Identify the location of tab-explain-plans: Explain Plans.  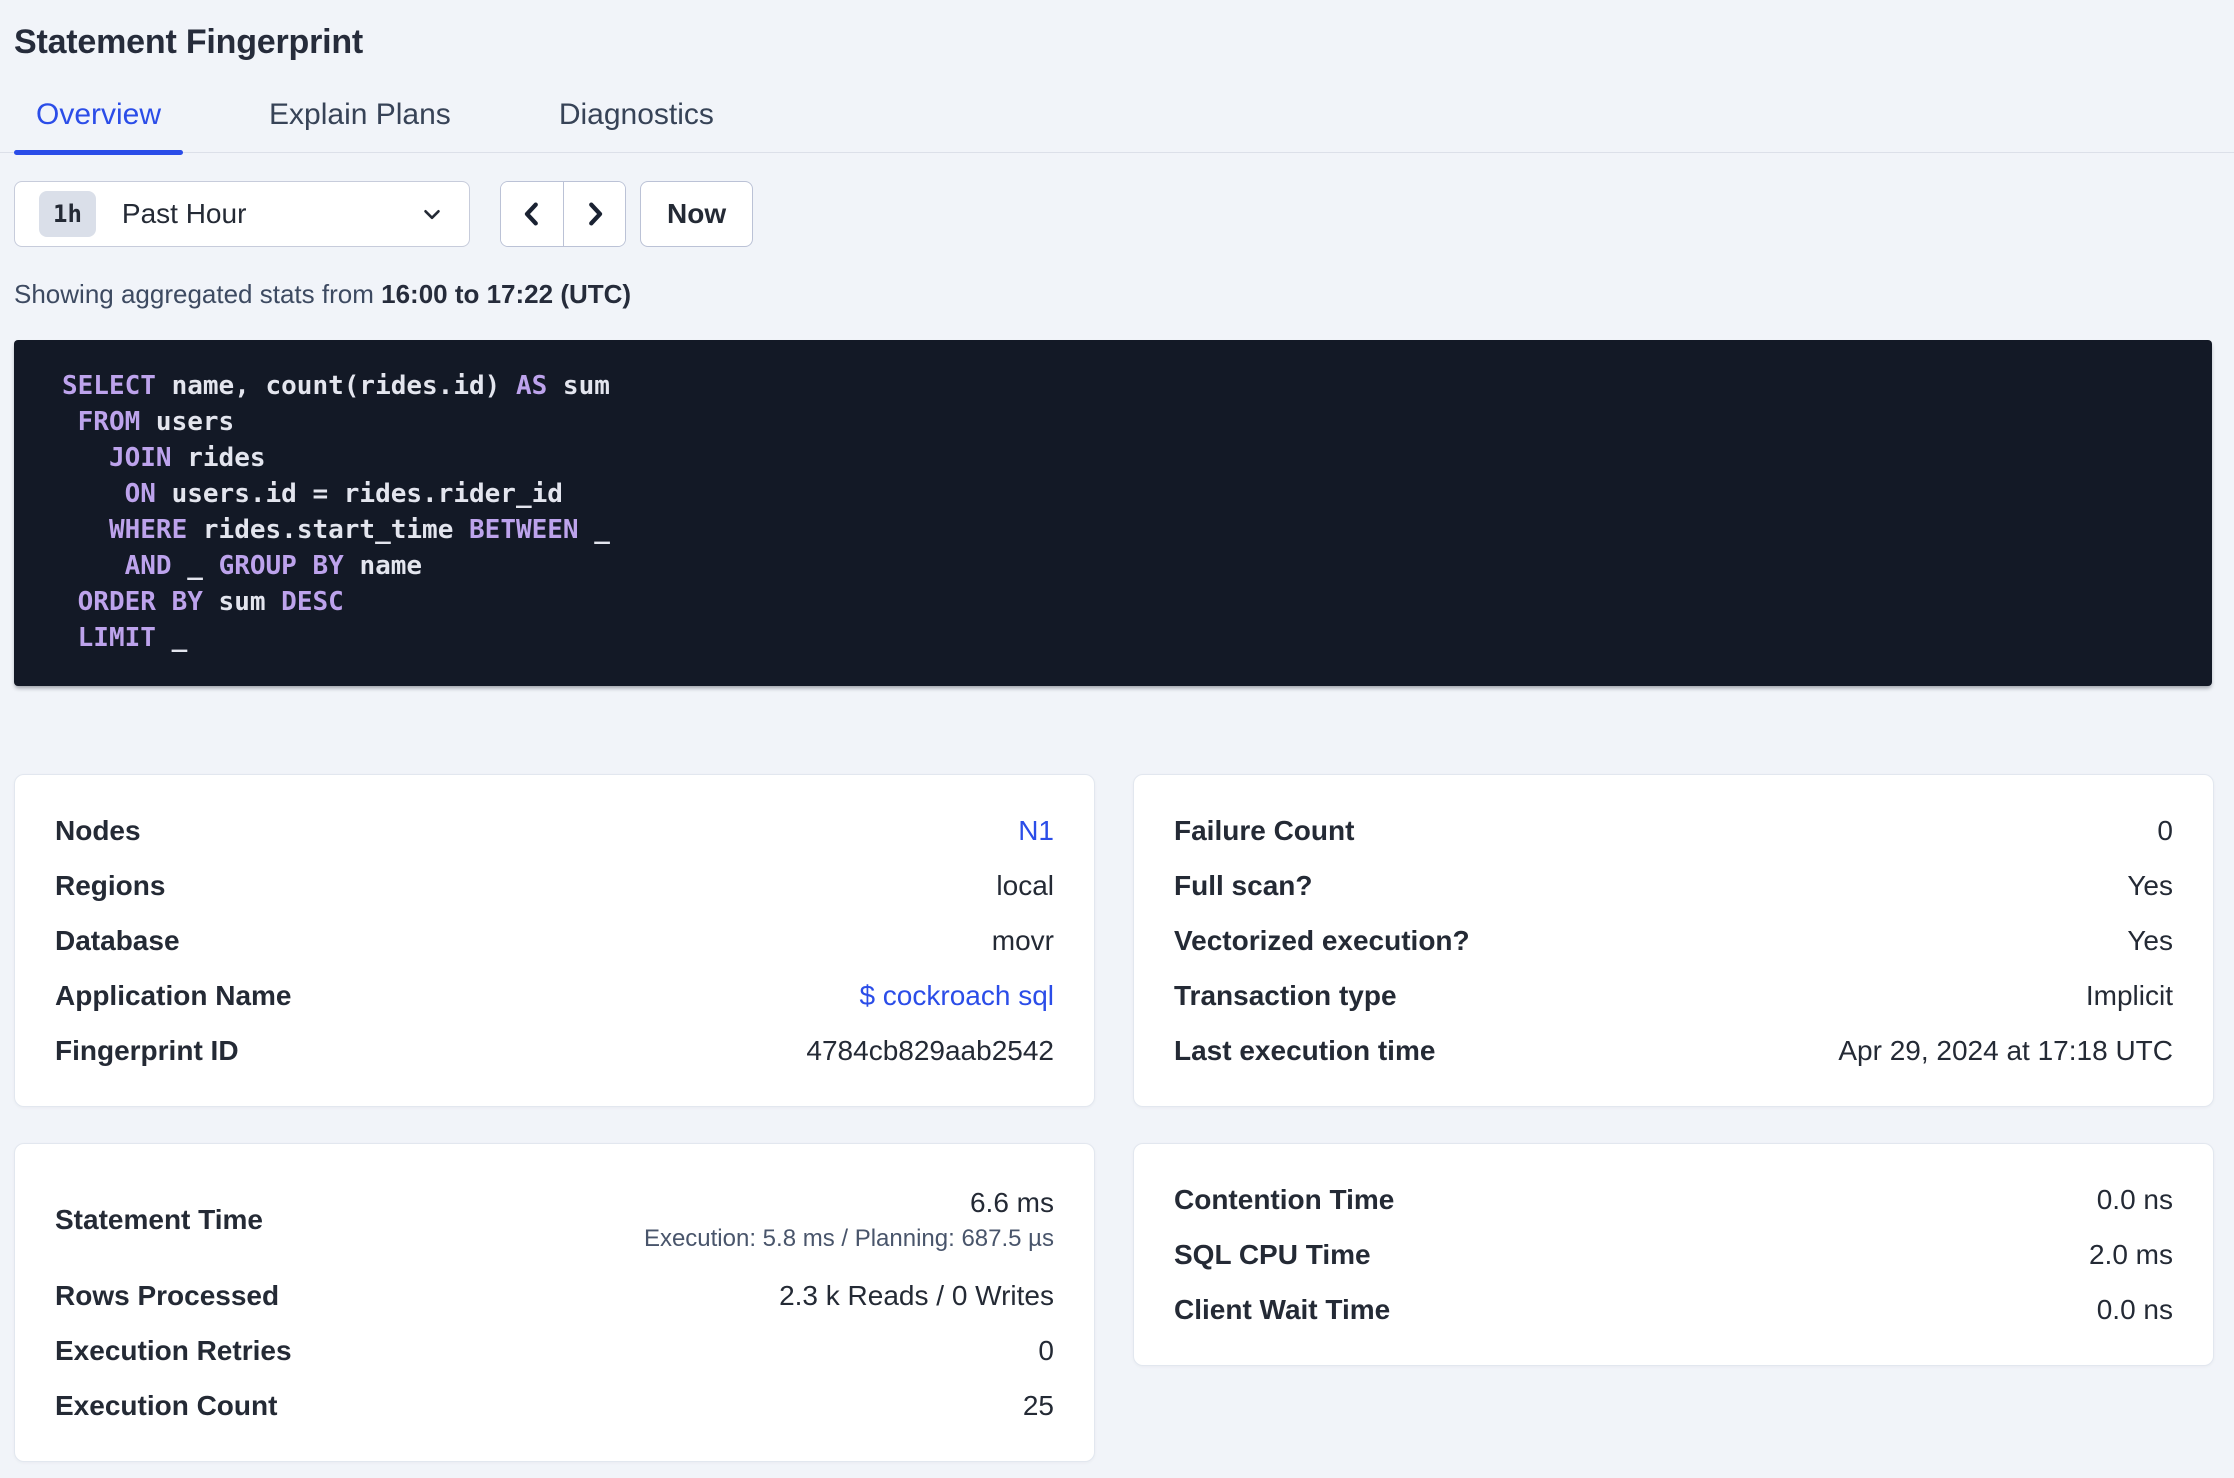
(360, 126).